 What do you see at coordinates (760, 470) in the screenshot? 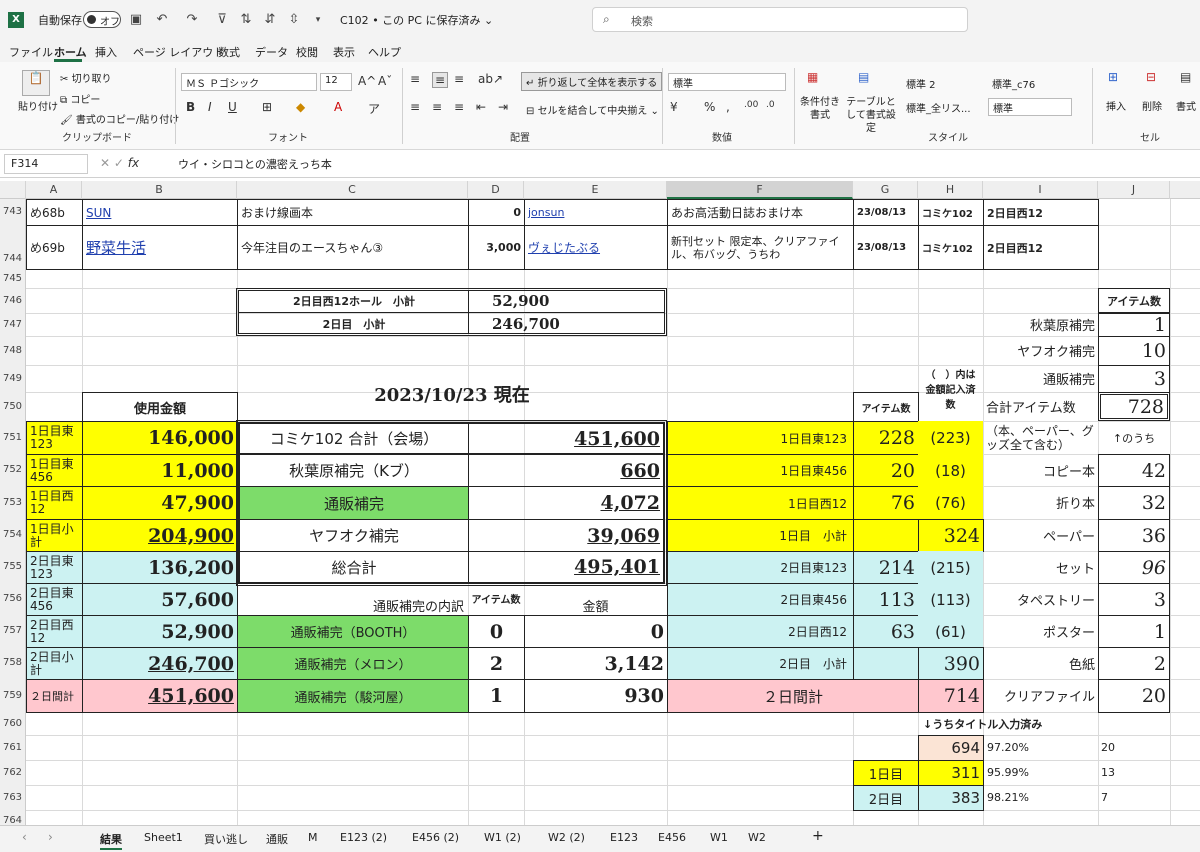
I see `item-label: 1日目東456` at bounding box center [760, 470].